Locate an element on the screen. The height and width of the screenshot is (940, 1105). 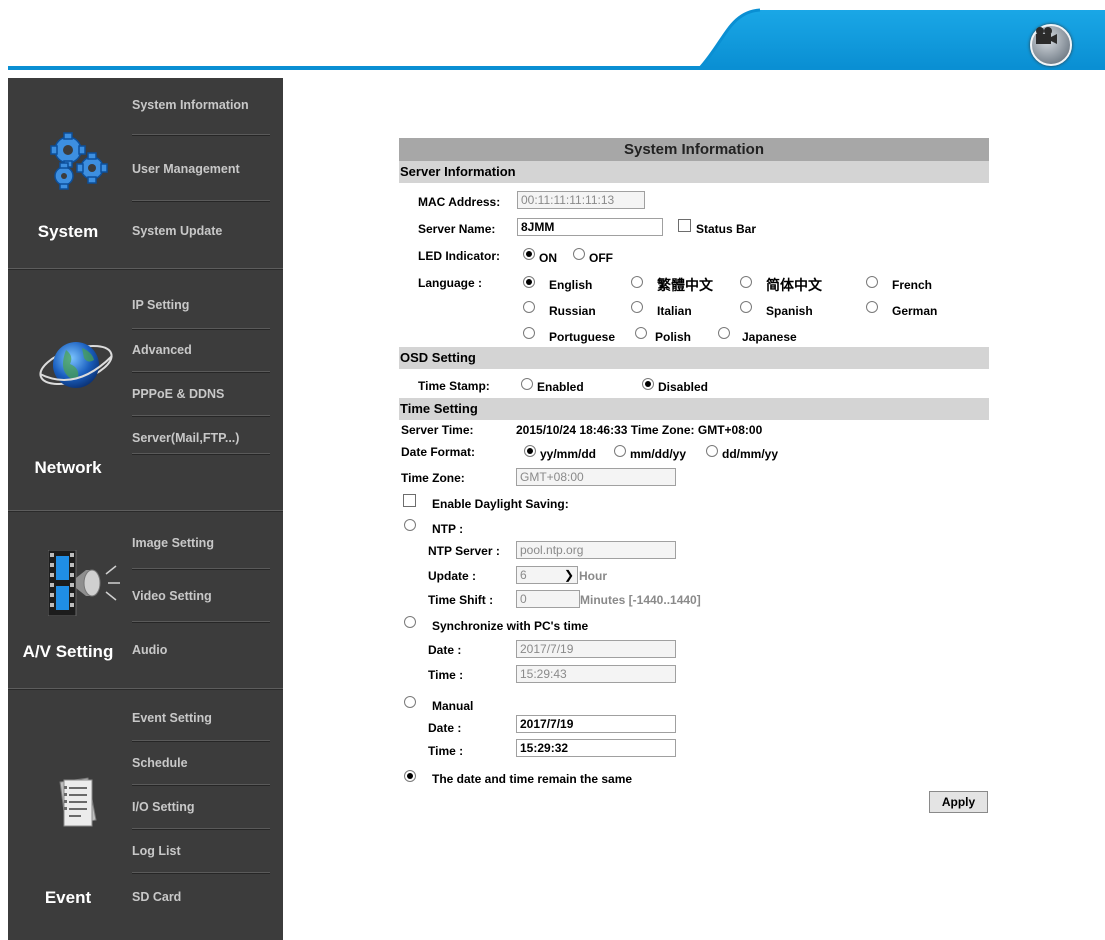
date-format-yymmdd-radio is located at coordinates (530, 451).